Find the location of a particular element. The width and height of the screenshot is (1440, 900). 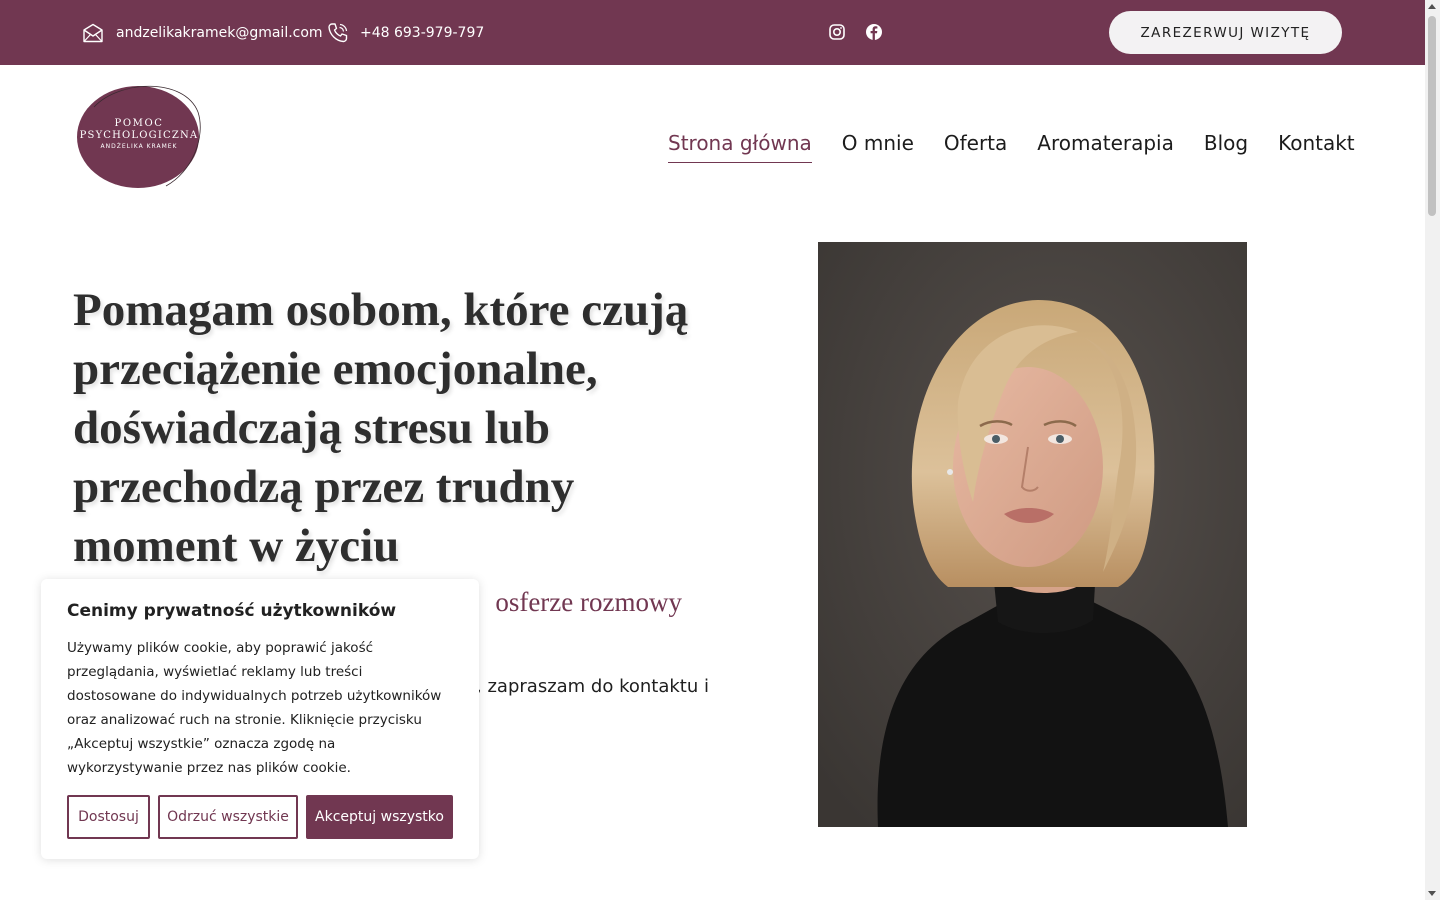

contact-phone-text: +48 693-979-797 is located at coordinates (422, 32).